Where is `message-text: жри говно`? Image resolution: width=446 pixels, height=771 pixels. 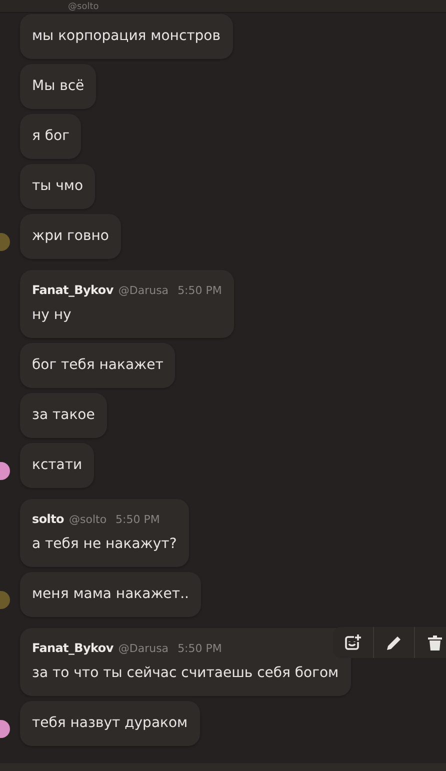
message-text: жри говно is located at coordinates (70, 236).